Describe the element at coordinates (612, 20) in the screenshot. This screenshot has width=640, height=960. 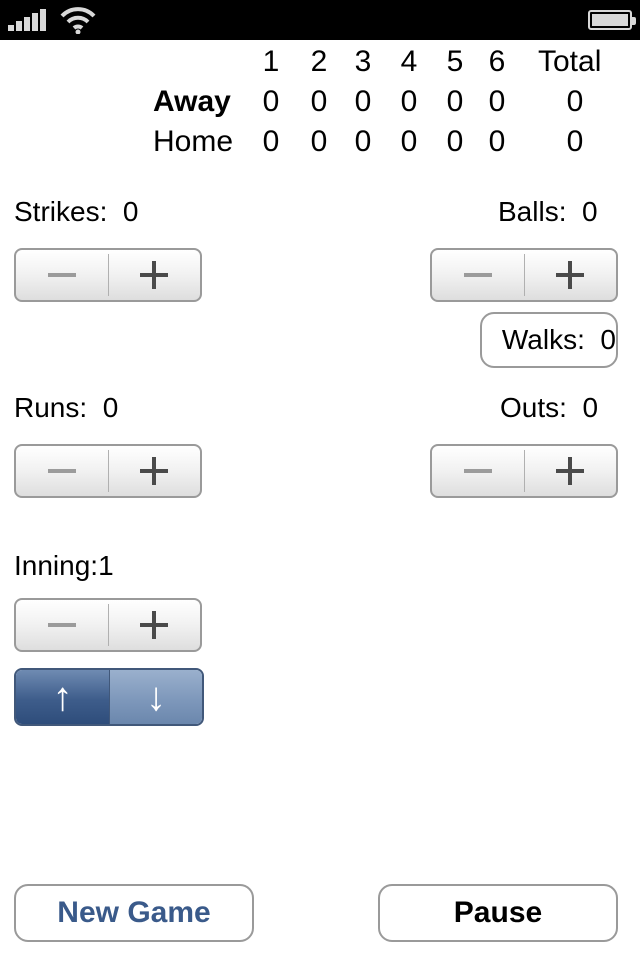
I see `battery-icon` at that location.